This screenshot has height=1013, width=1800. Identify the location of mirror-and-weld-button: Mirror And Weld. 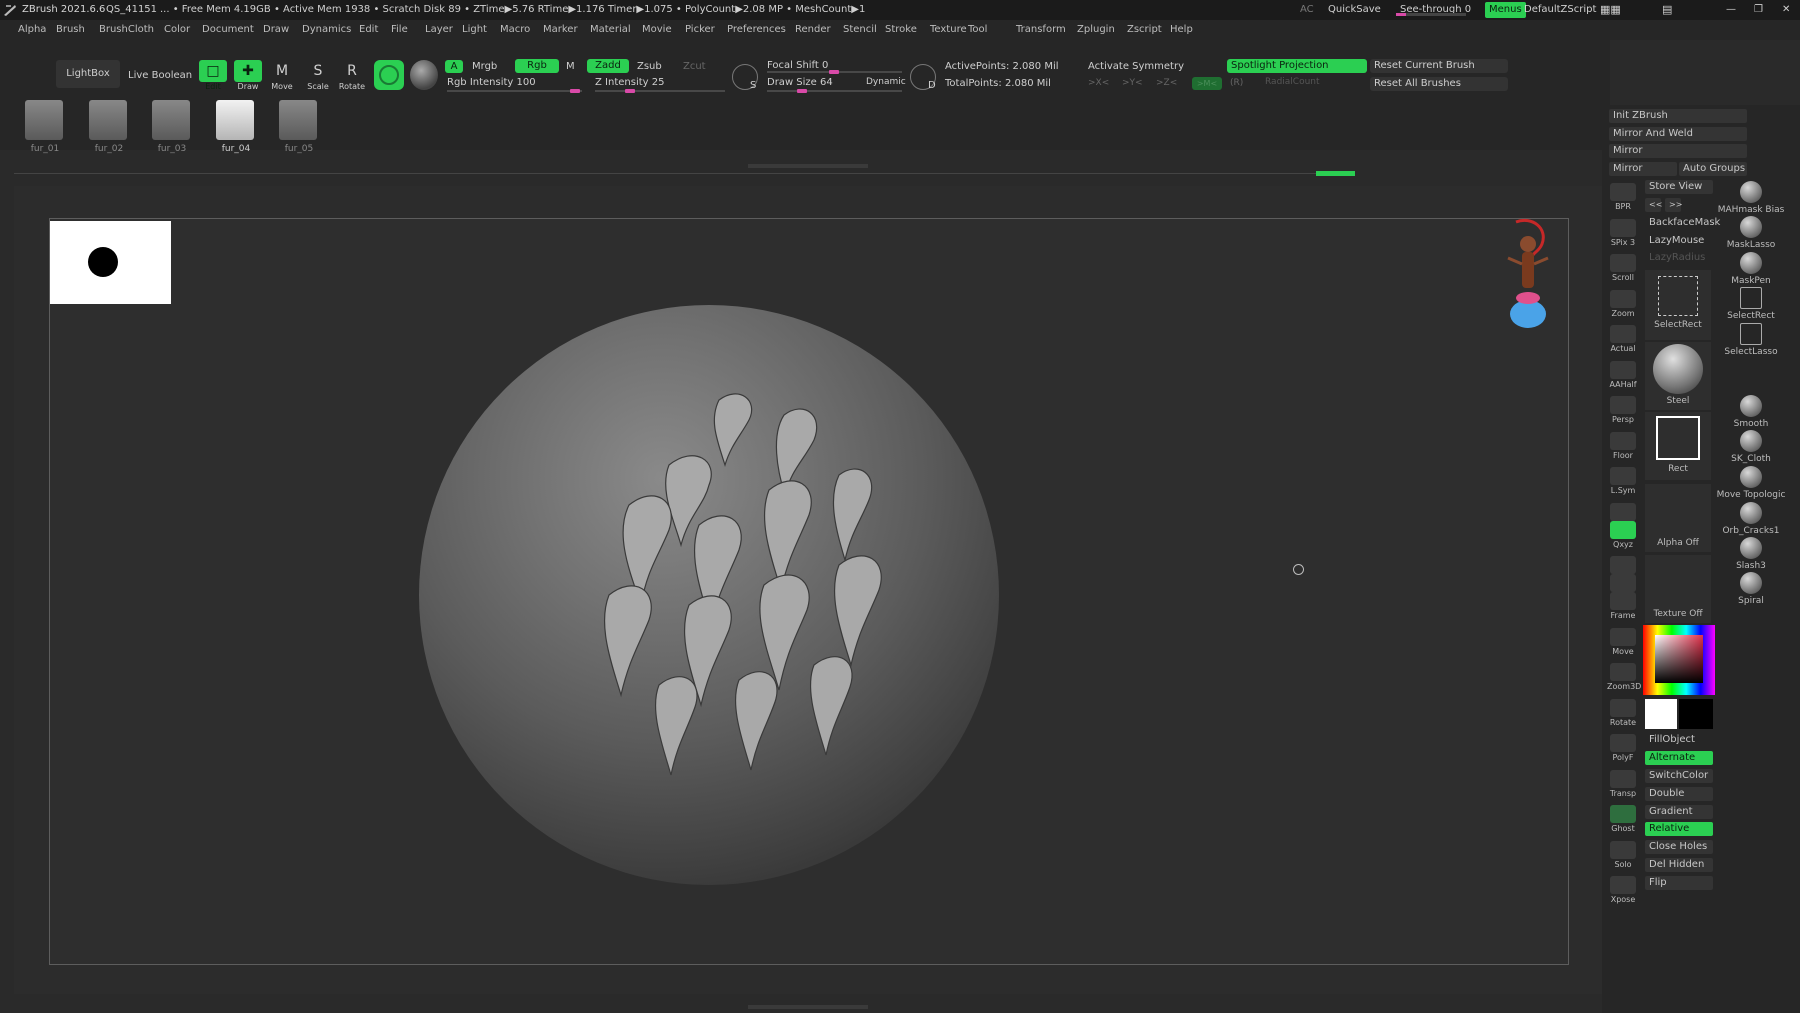
(1678, 134).